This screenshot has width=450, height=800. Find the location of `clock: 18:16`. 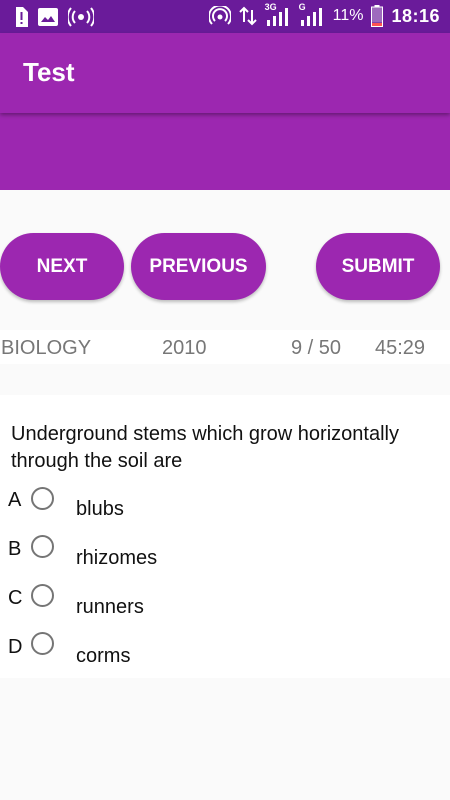

clock: 18:16 is located at coordinates (415, 15).